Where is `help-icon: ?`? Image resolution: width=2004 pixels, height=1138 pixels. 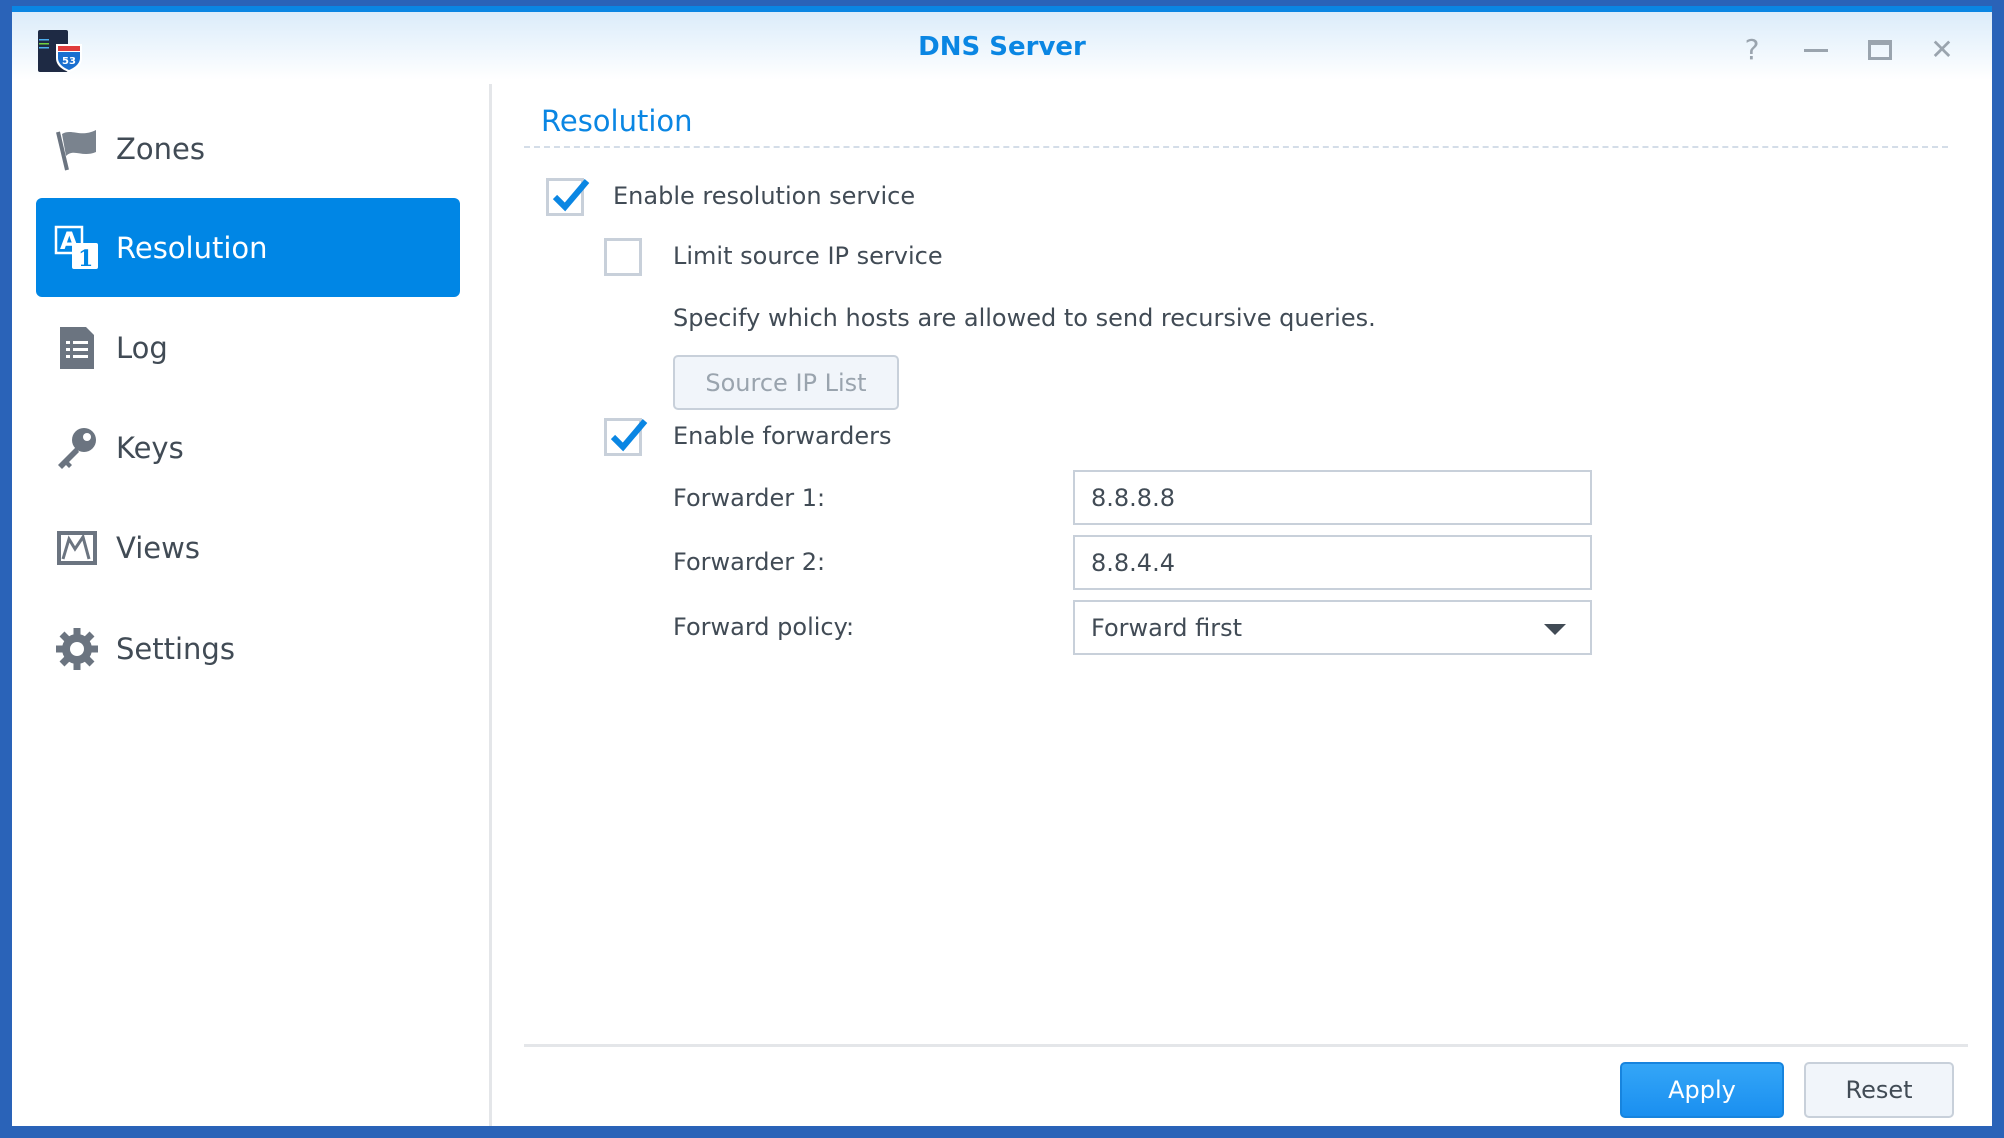
help-icon: ? is located at coordinates (1752, 50).